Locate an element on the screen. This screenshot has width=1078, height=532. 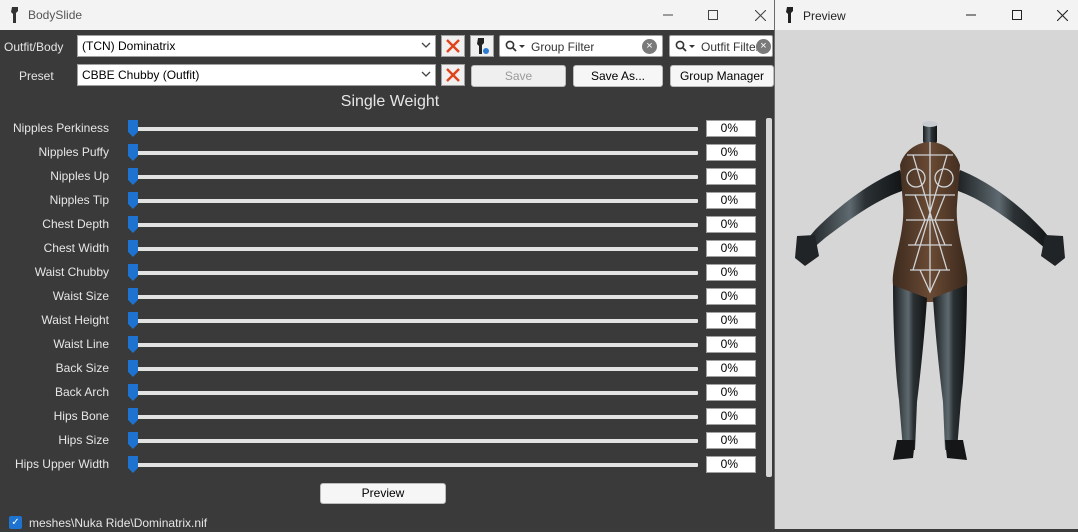
preset-label: Preset is located at coordinates (36, 76).